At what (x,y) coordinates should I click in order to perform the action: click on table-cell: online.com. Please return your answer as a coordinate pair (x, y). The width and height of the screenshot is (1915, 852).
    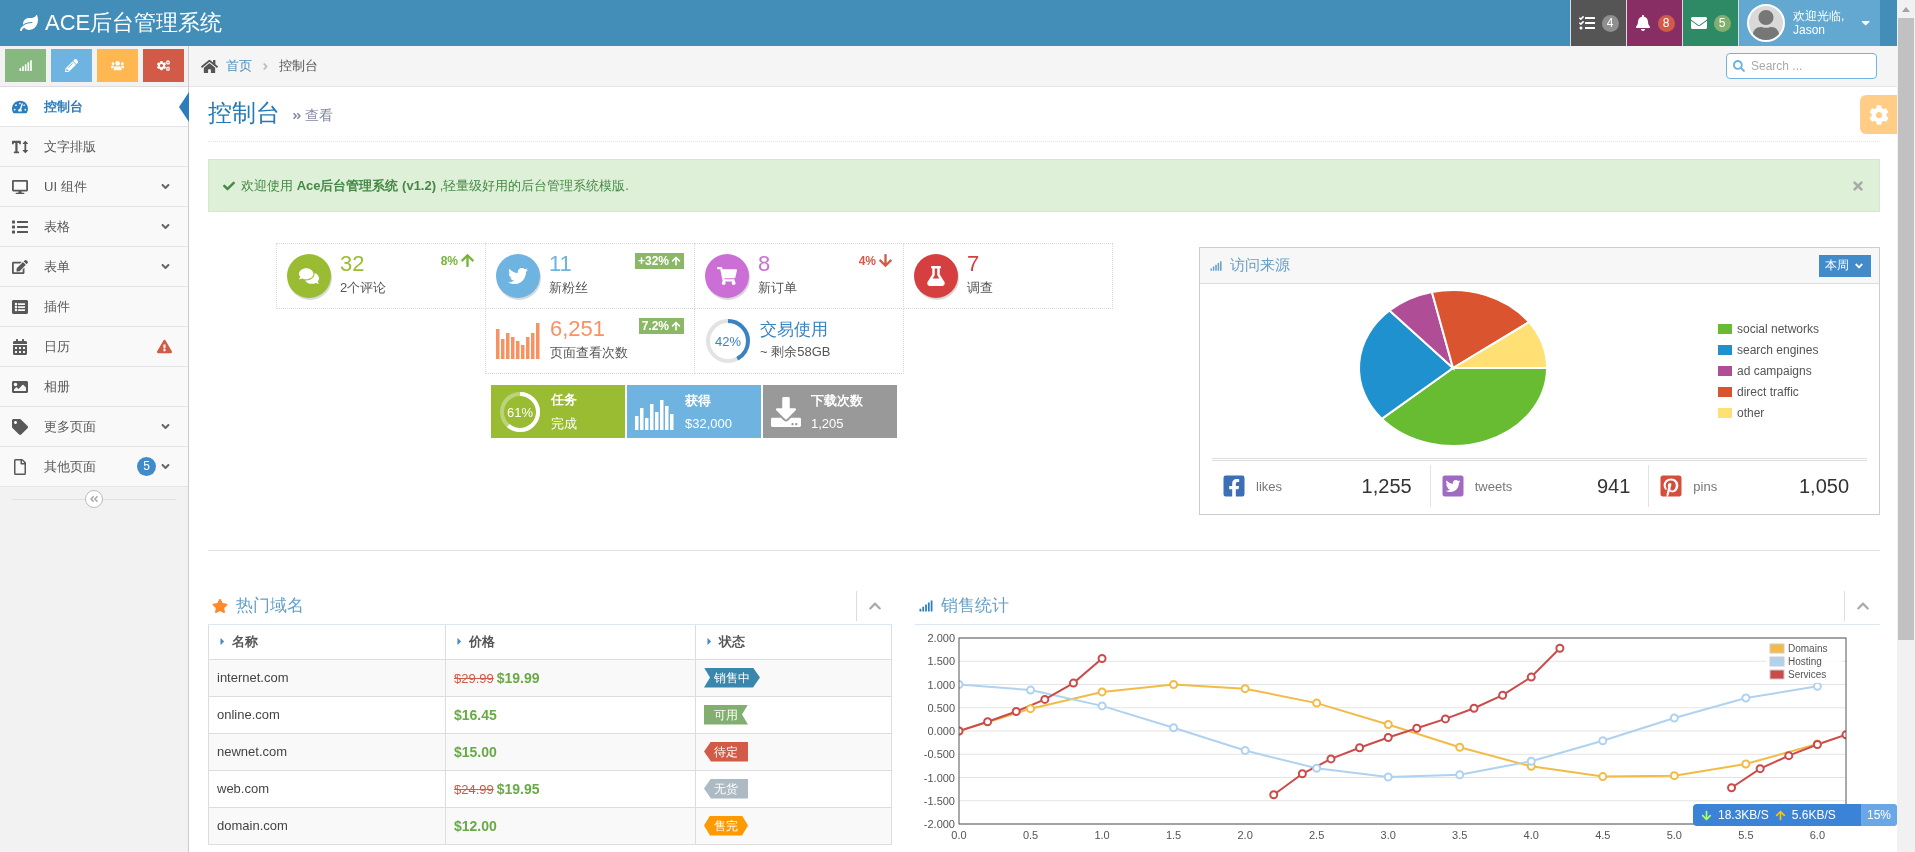
    Looking at the image, I should click on (327, 714).